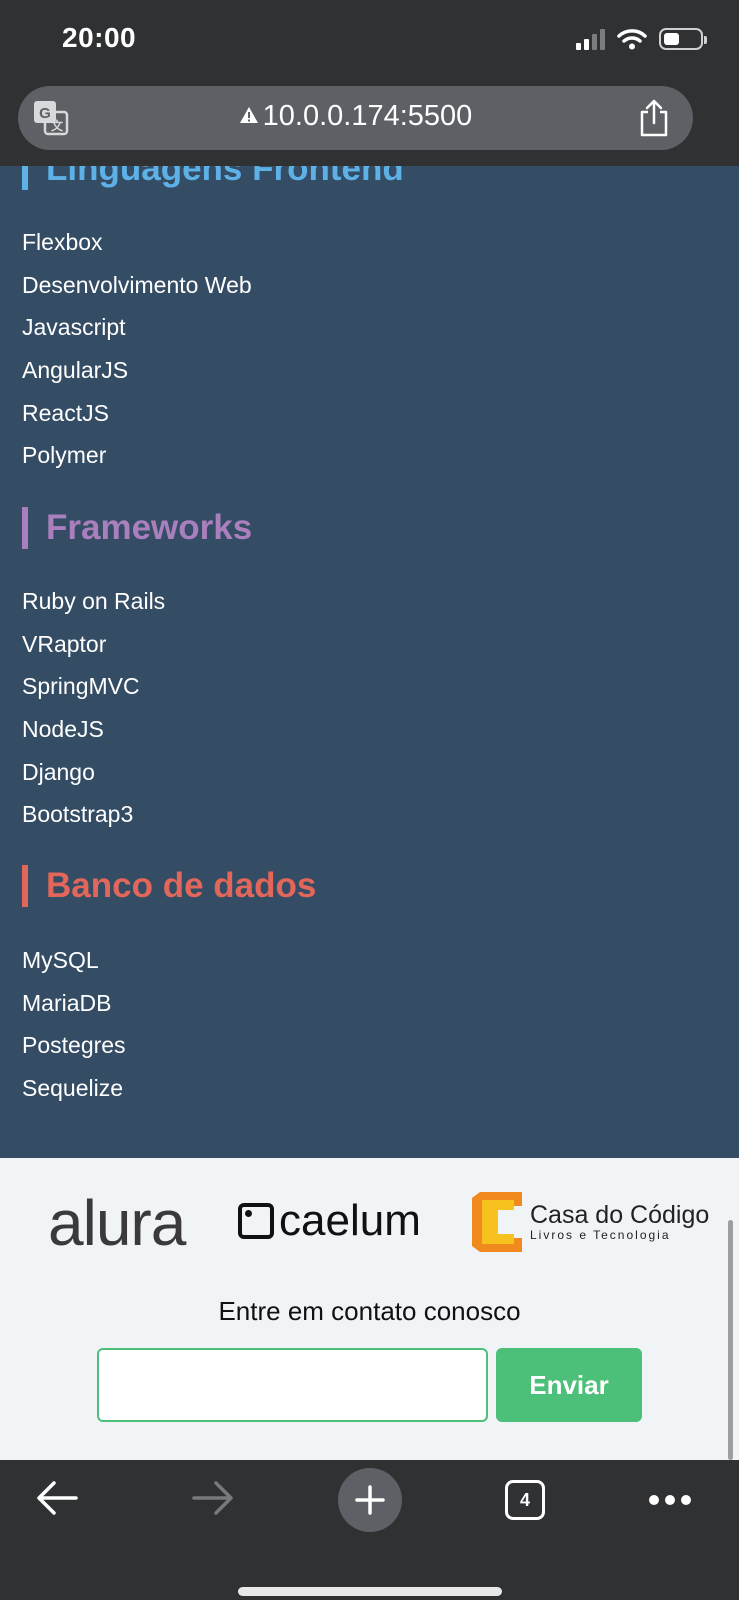 Image resolution: width=739 pixels, height=1600 pixels. Describe the element at coordinates (63, 729) in the screenshot. I see `list-item: NodeJS` at that location.